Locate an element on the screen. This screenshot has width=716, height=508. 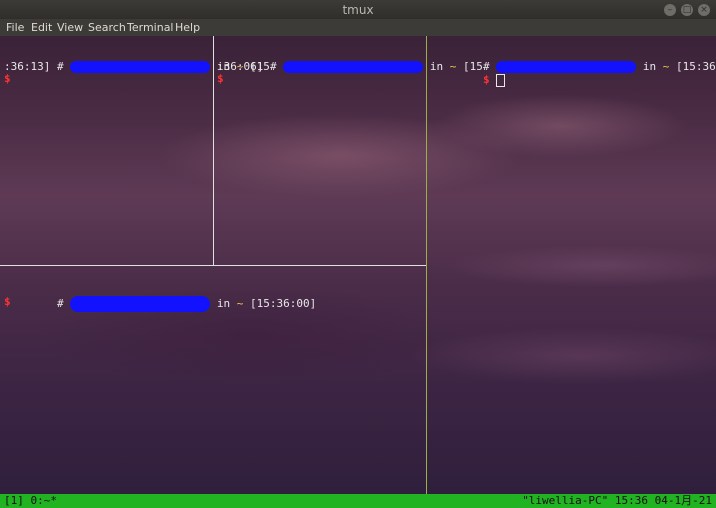
window-title: tmux is located at coordinates (358, 10).